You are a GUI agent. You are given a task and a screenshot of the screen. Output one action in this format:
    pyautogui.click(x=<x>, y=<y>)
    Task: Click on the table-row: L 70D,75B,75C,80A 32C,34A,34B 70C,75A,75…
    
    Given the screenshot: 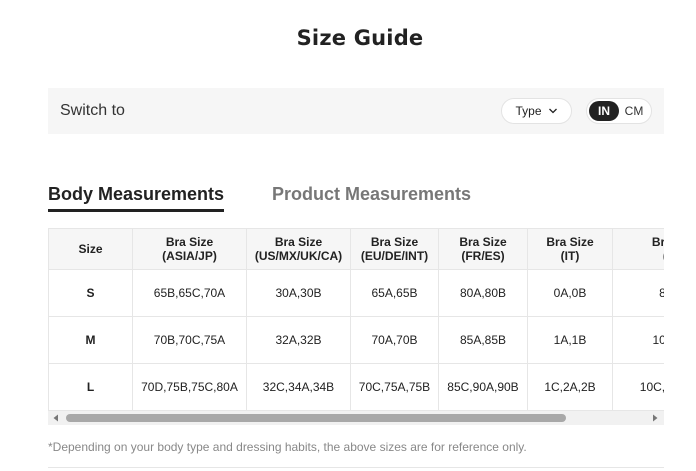 What is the action you would take?
    pyautogui.click(x=356, y=387)
    